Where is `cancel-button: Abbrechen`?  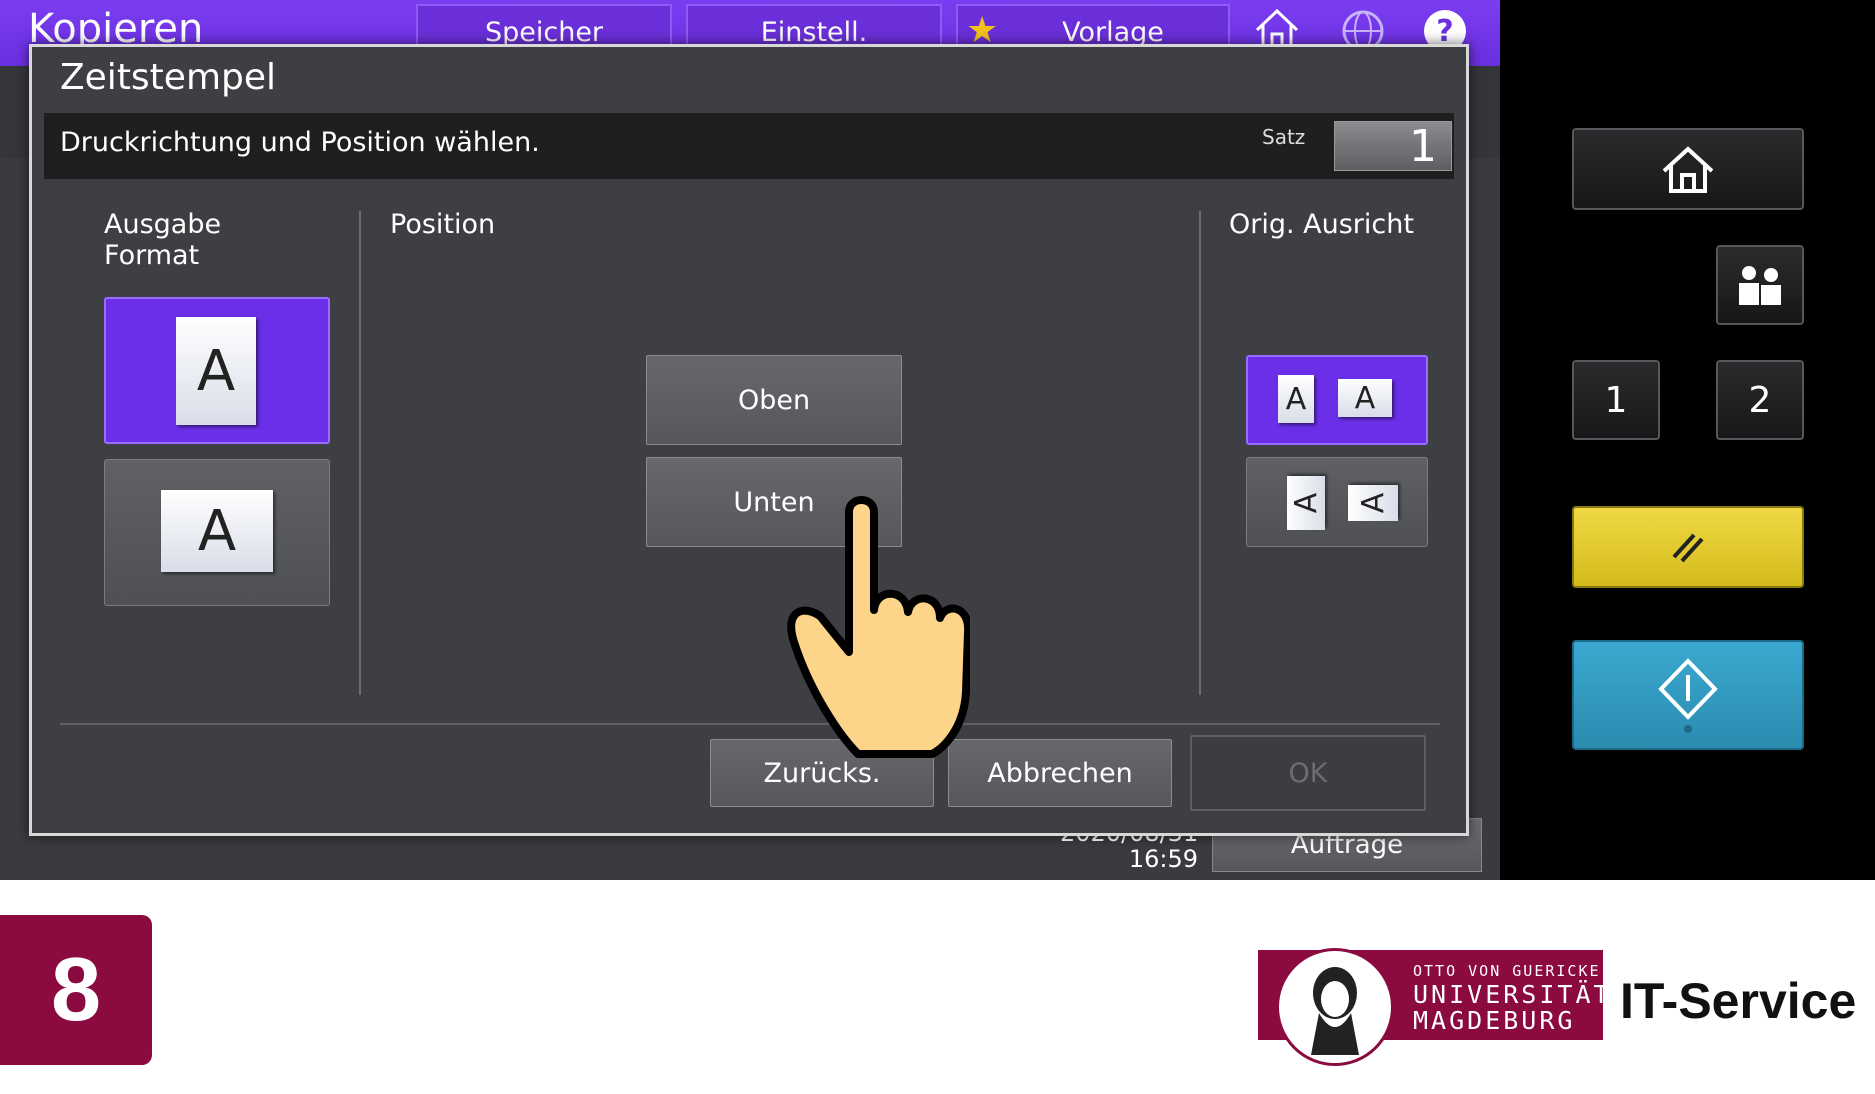 cancel-button: Abbrechen is located at coordinates (1060, 773).